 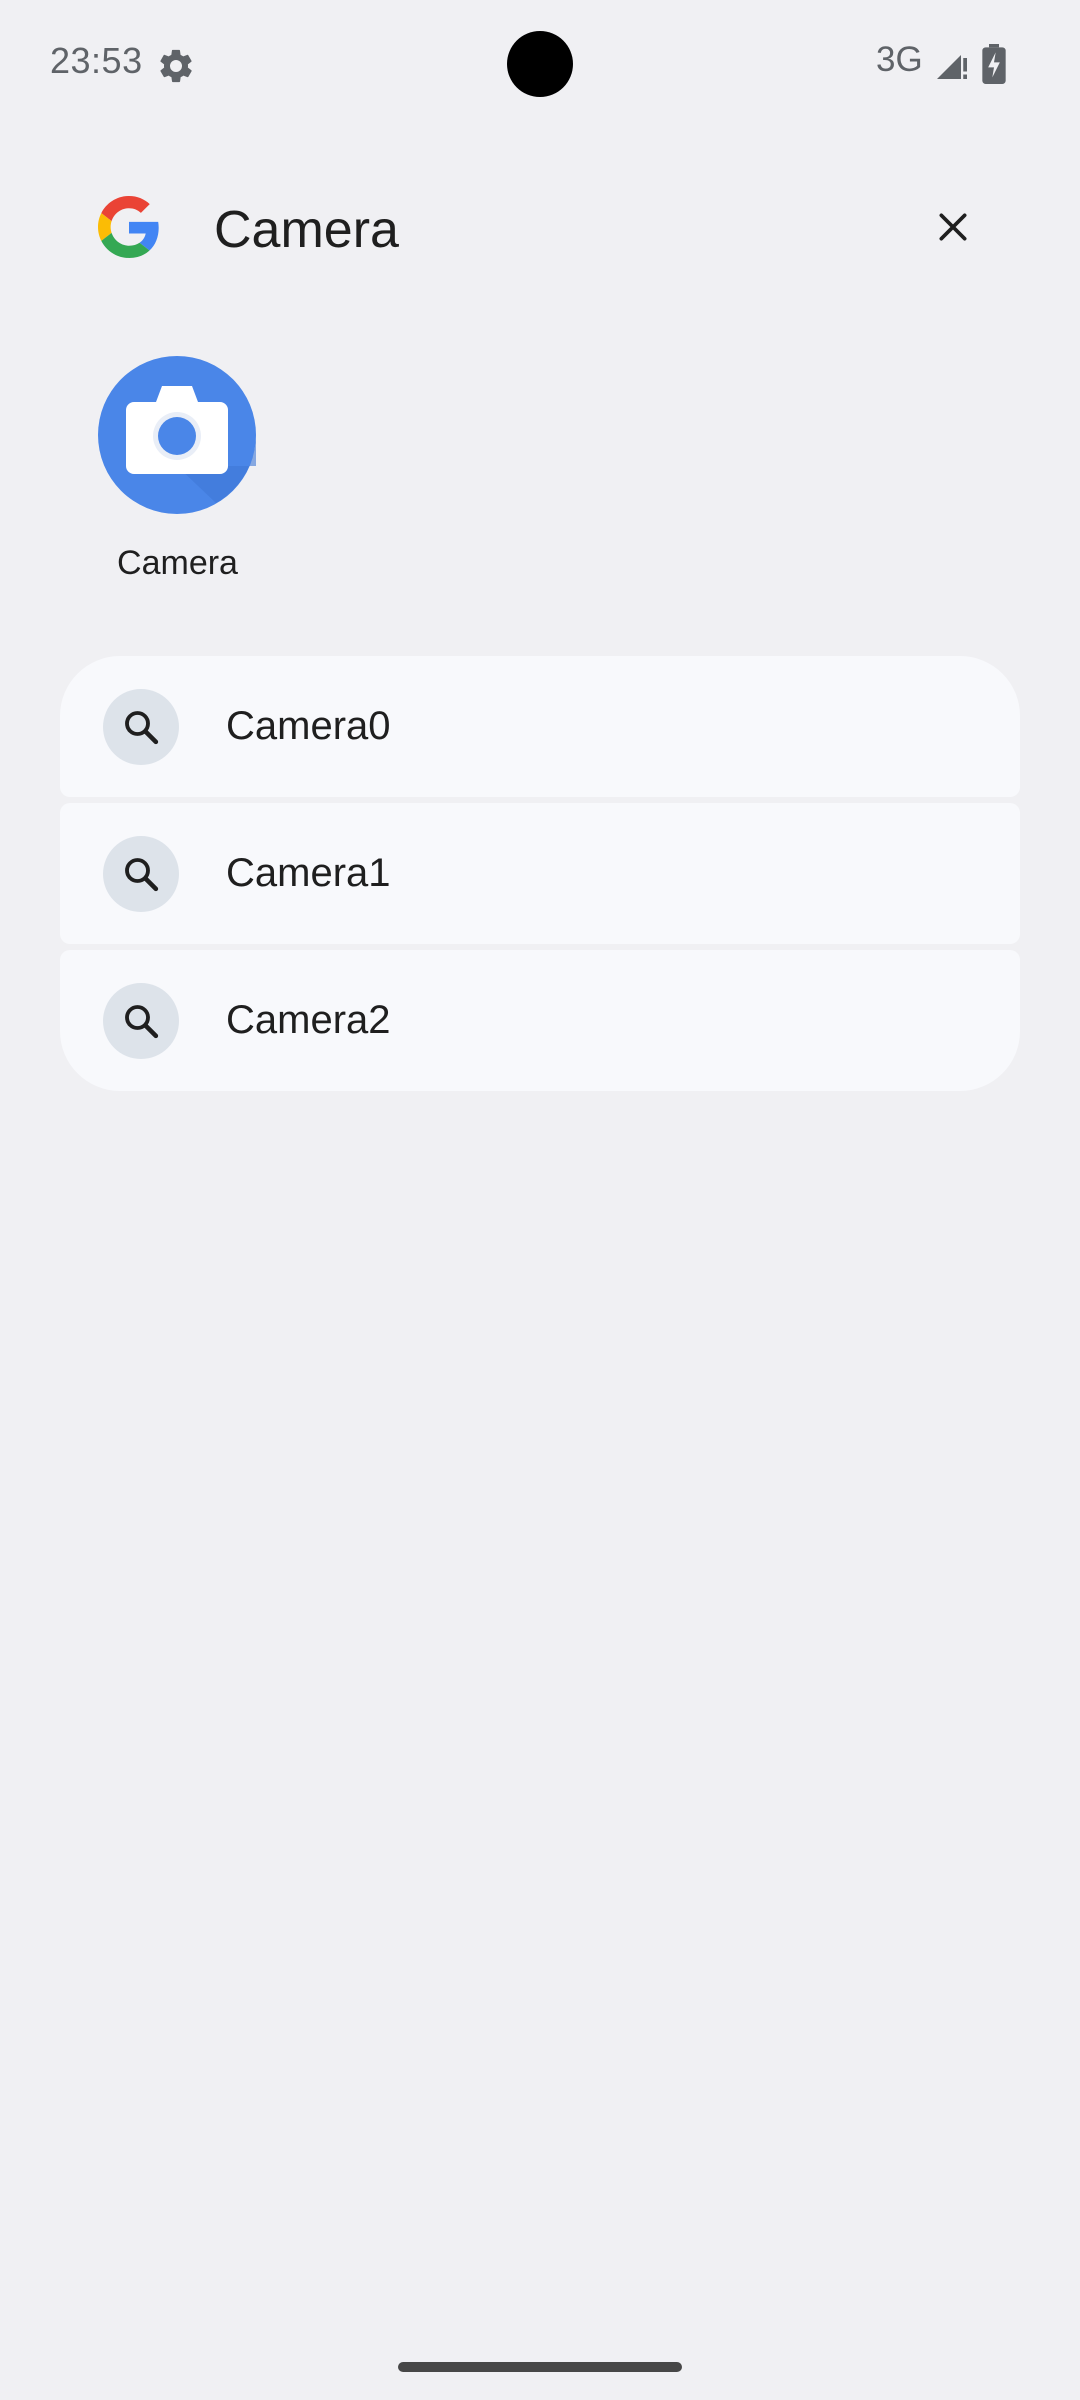 I want to click on search-query-text: Camera, so click(x=306, y=230).